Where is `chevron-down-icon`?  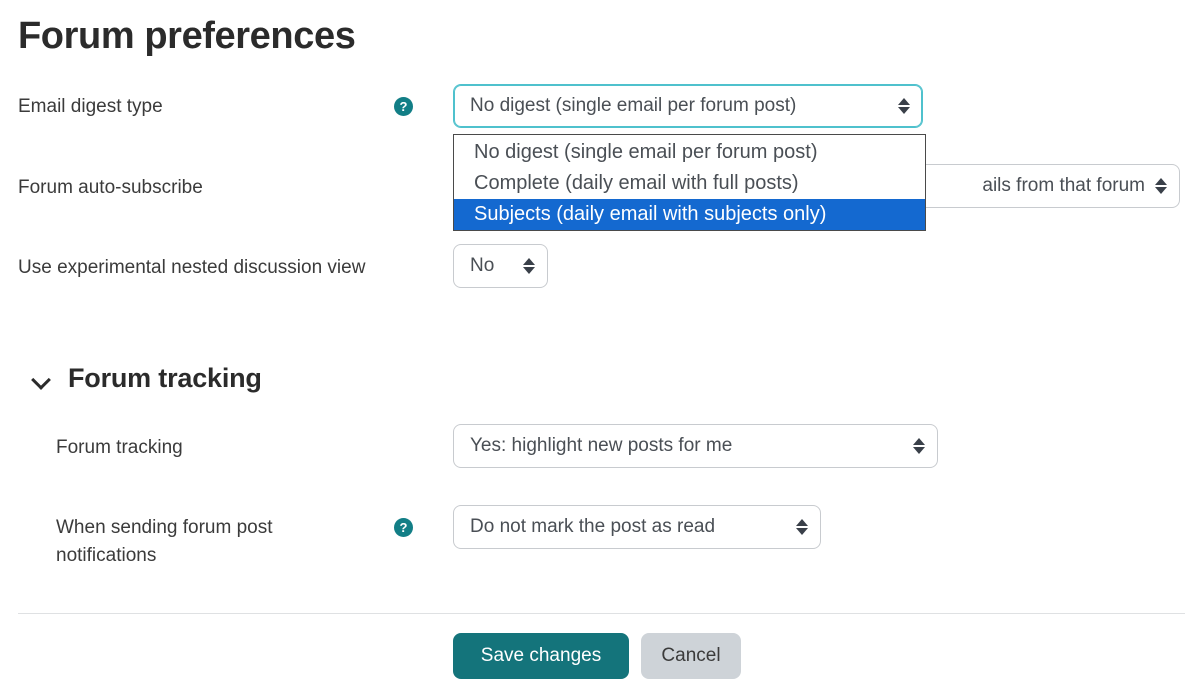
chevron-down-icon is located at coordinates (42, 379).